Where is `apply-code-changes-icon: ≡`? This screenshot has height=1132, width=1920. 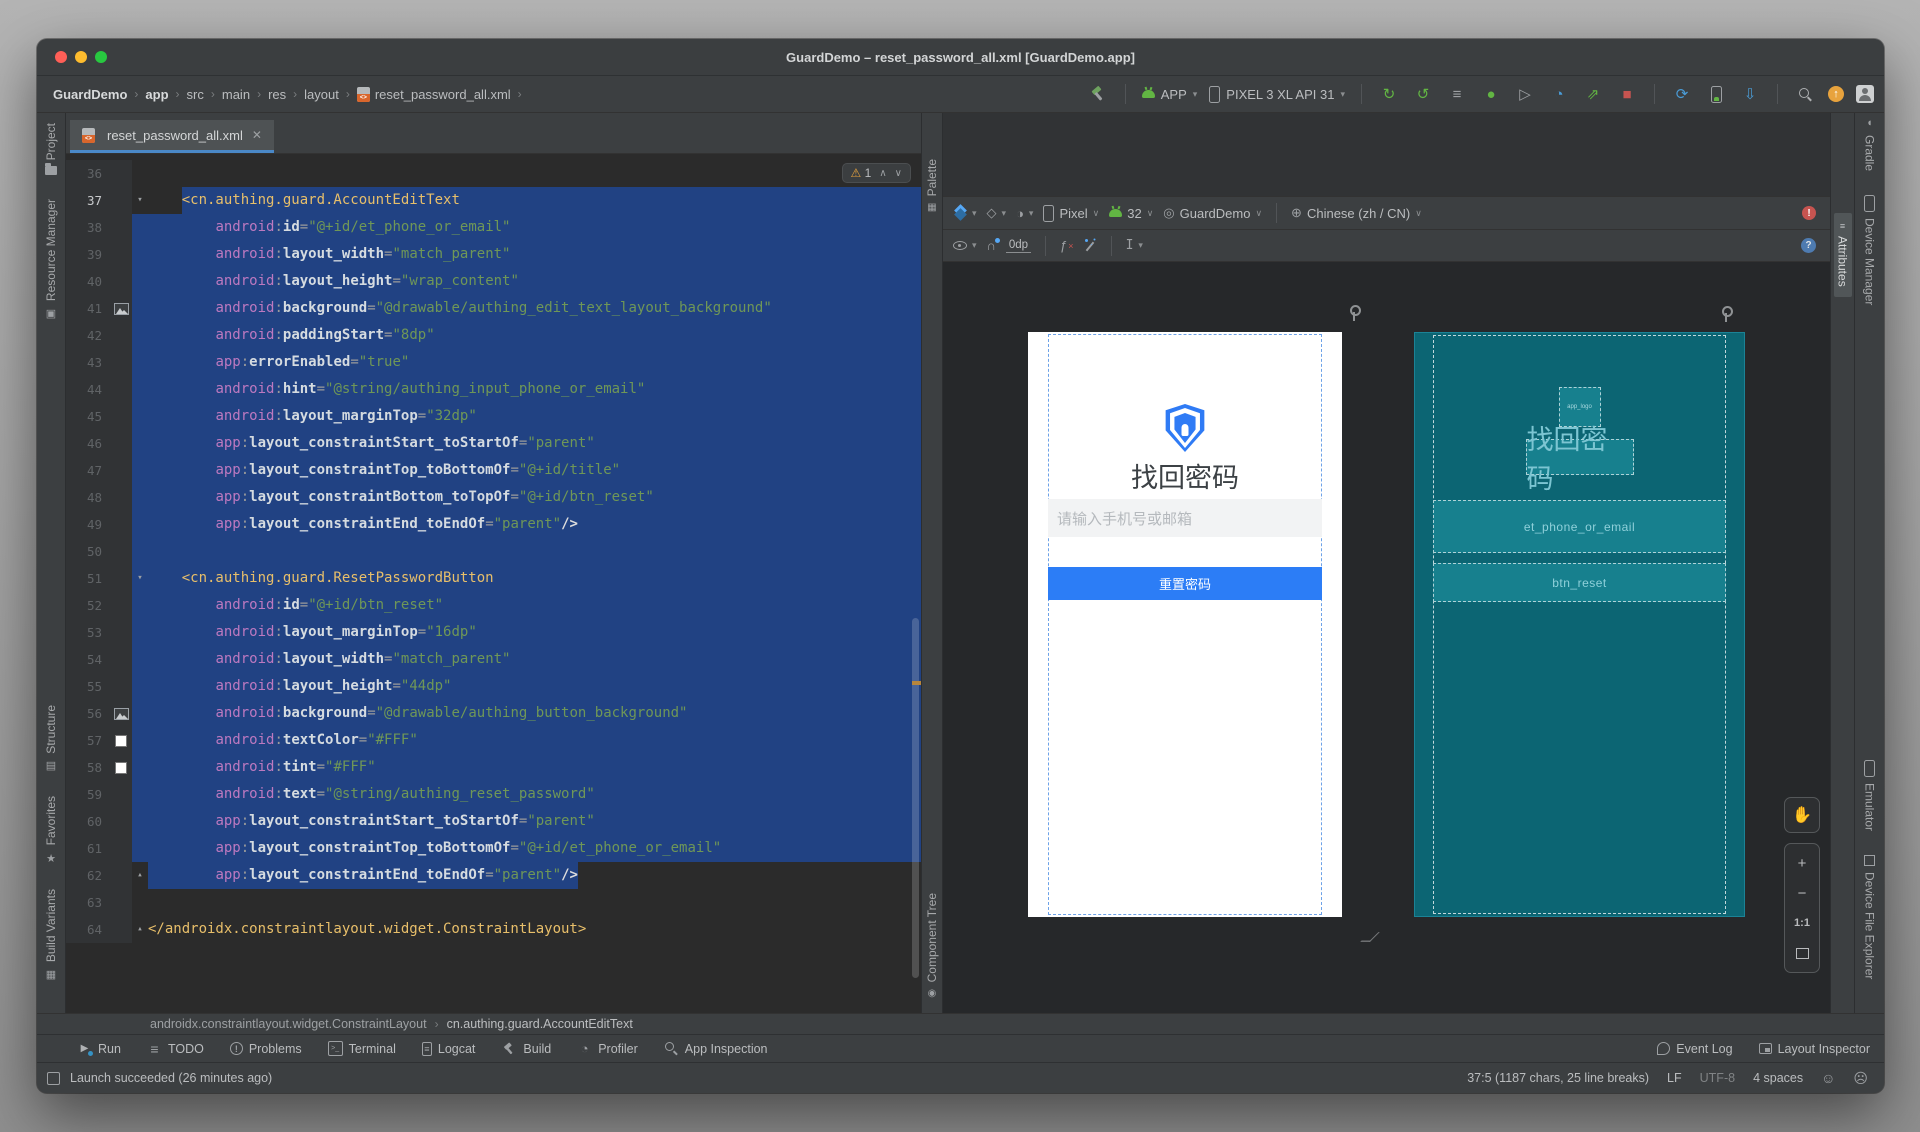
apply-code-changes-icon: ≡ is located at coordinates (1457, 94).